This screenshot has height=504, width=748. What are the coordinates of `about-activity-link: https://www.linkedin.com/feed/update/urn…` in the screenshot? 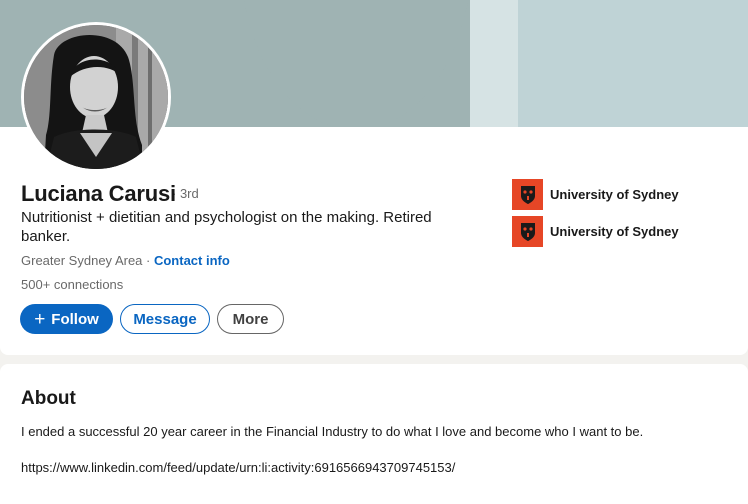 It's located at (238, 467).